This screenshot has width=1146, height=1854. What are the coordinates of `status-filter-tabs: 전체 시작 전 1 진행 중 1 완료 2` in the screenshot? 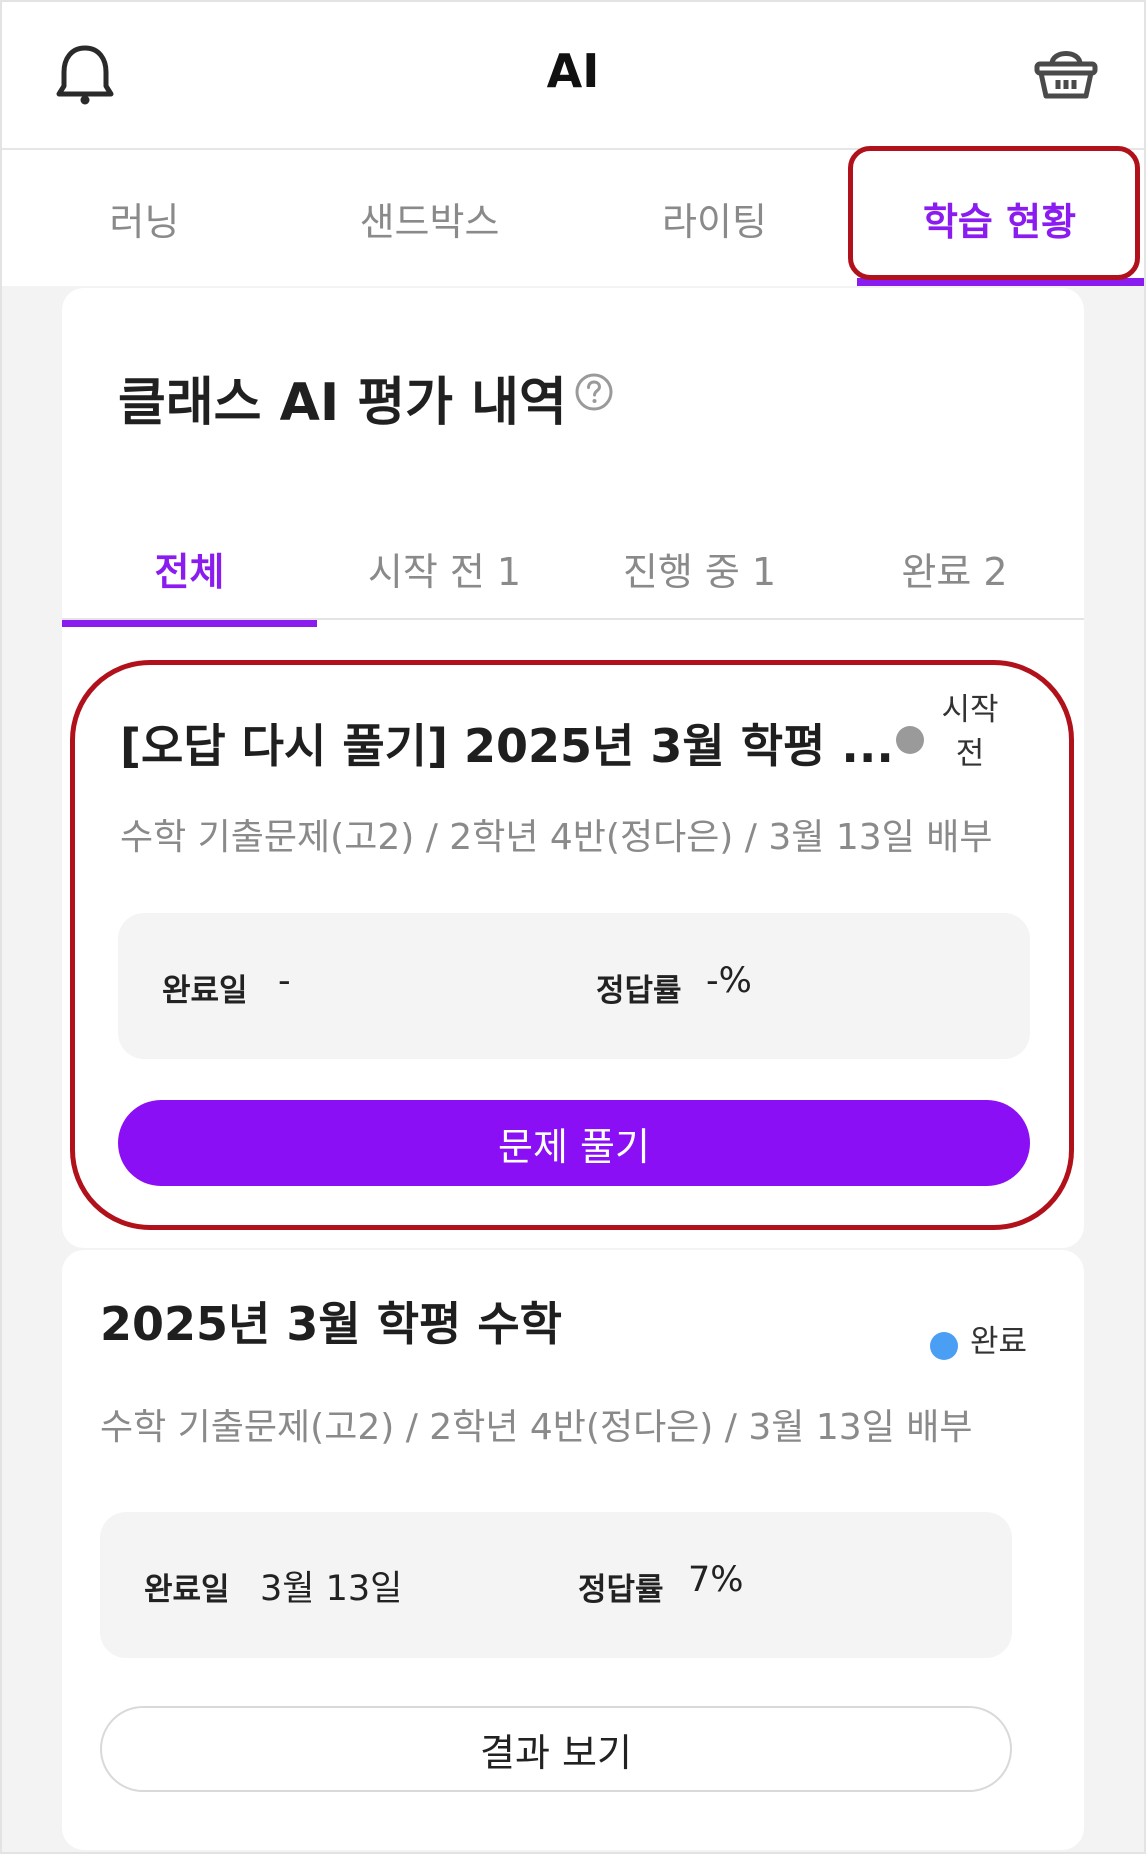 It's located at (573, 569).